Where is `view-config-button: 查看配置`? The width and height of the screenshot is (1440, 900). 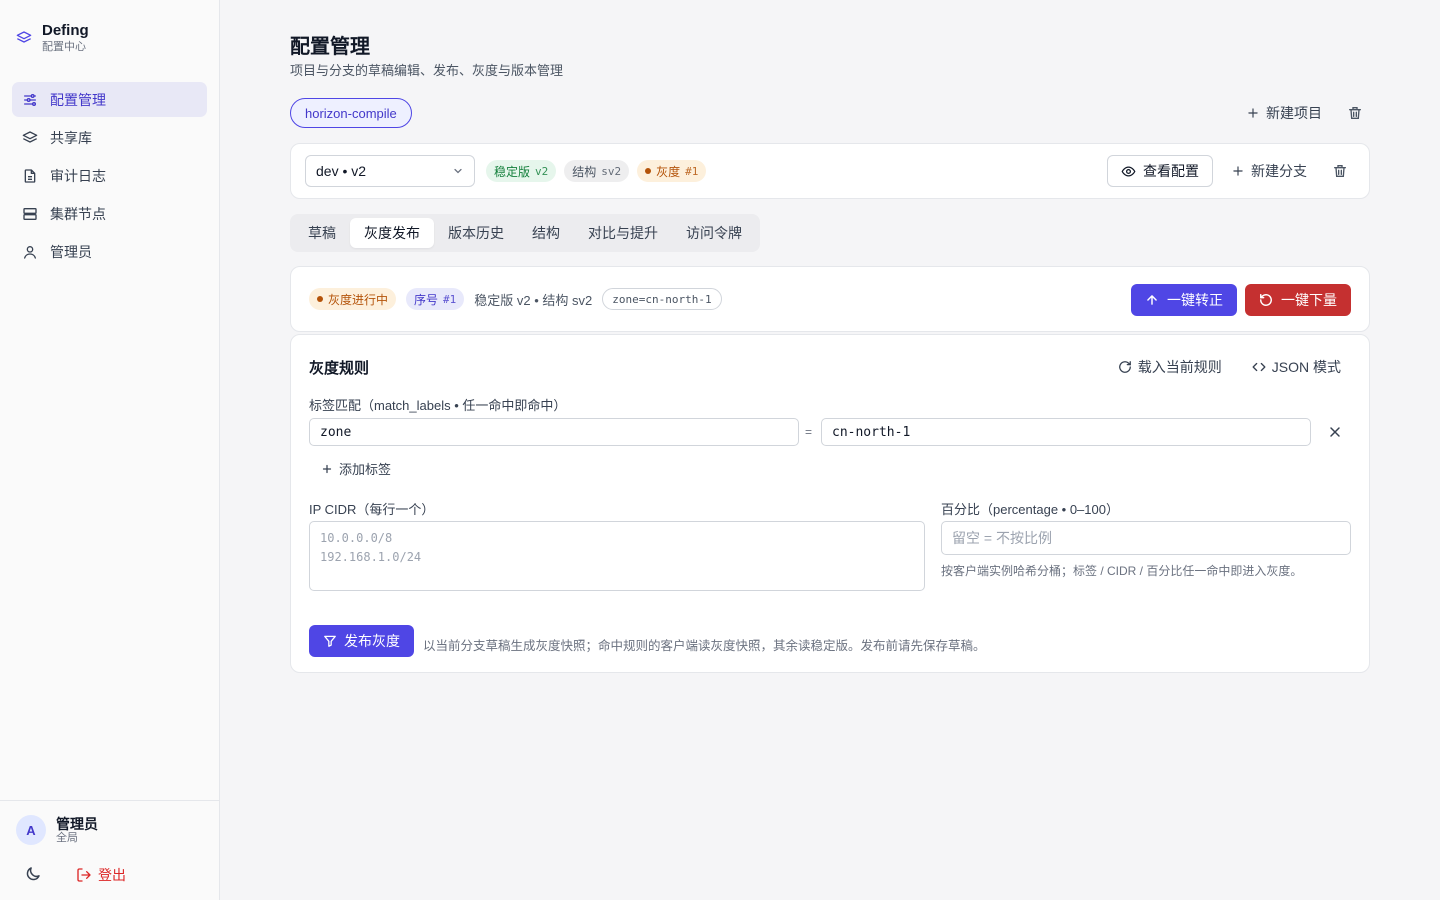
view-config-button: 查看配置 is located at coordinates (1160, 171).